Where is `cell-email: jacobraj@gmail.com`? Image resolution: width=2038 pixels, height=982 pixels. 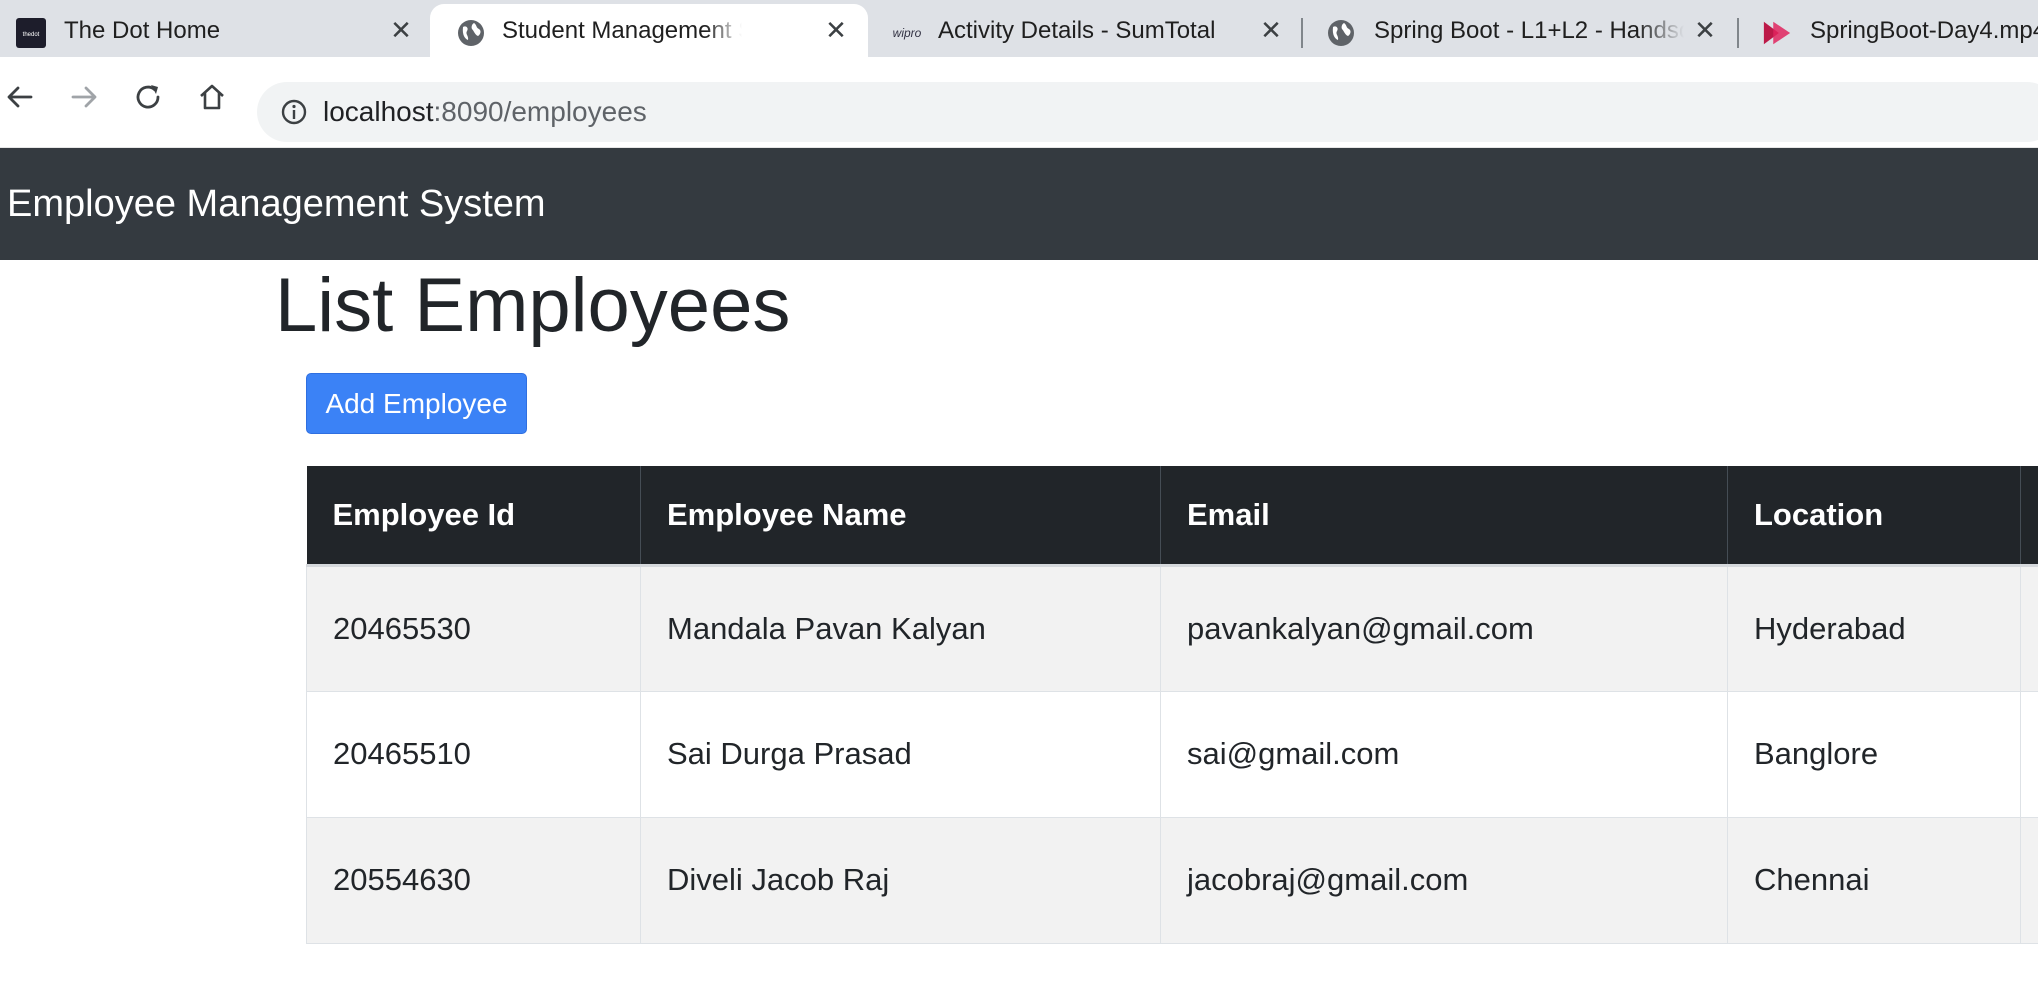
cell-email: jacobraj@gmail.com is located at coordinates (1444, 880).